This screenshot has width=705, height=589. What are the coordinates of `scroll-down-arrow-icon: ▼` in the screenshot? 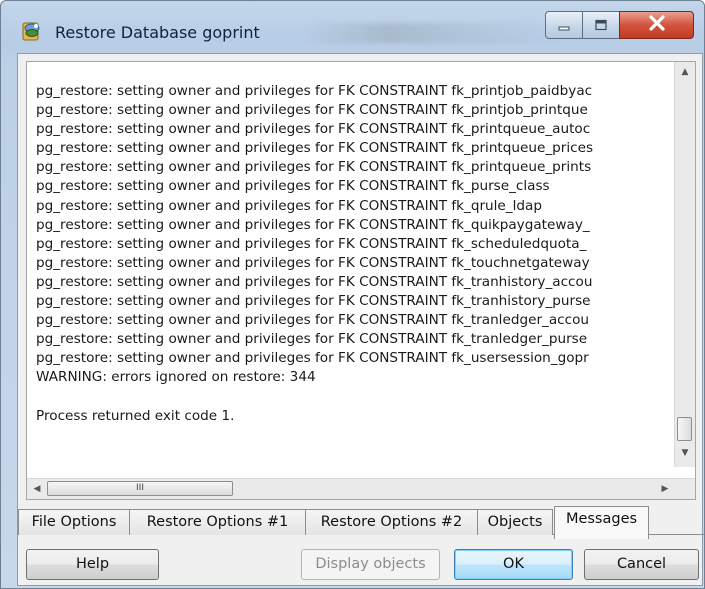 It's located at (685, 453).